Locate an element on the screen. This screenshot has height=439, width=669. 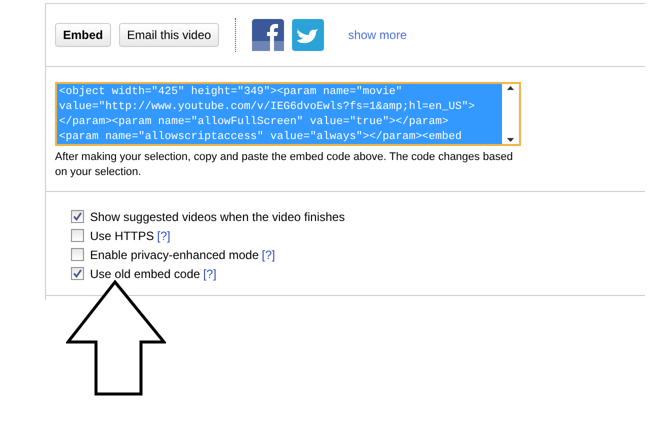
code-line: value="http://www.youtube.com/v/IEG6dvoEwls?fs=1&amp;hl=en_US"> is located at coordinates (267, 107).